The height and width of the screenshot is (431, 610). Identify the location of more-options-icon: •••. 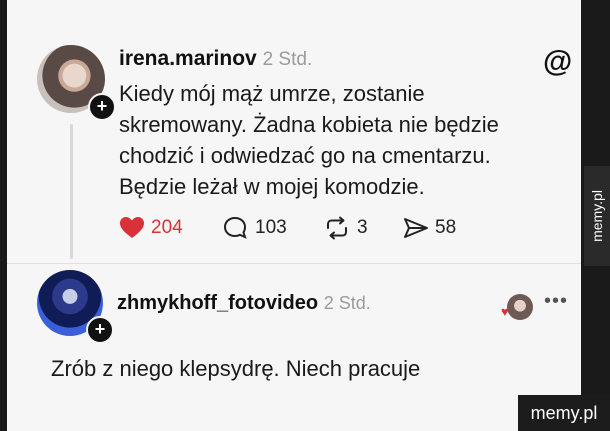
(556, 301).